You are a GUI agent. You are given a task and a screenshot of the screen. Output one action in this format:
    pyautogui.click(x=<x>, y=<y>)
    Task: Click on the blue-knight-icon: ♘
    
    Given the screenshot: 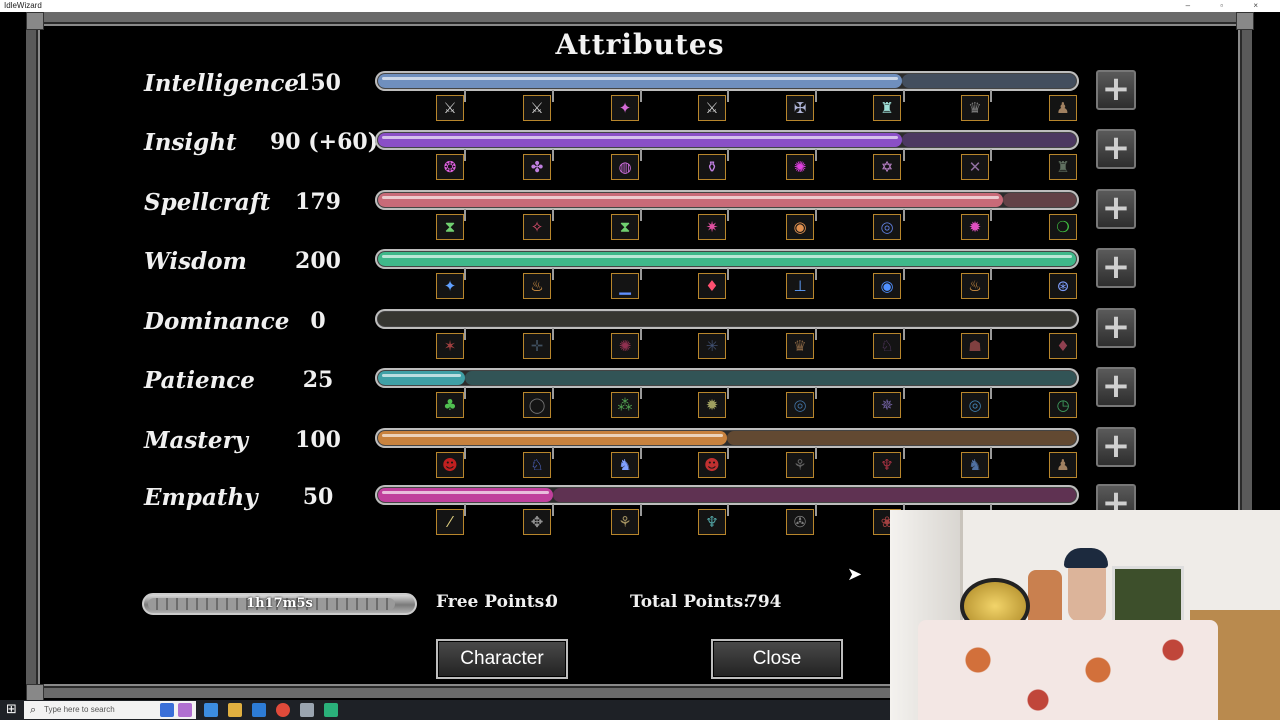 What is the action you would take?
    pyautogui.click(x=537, y=465)
    